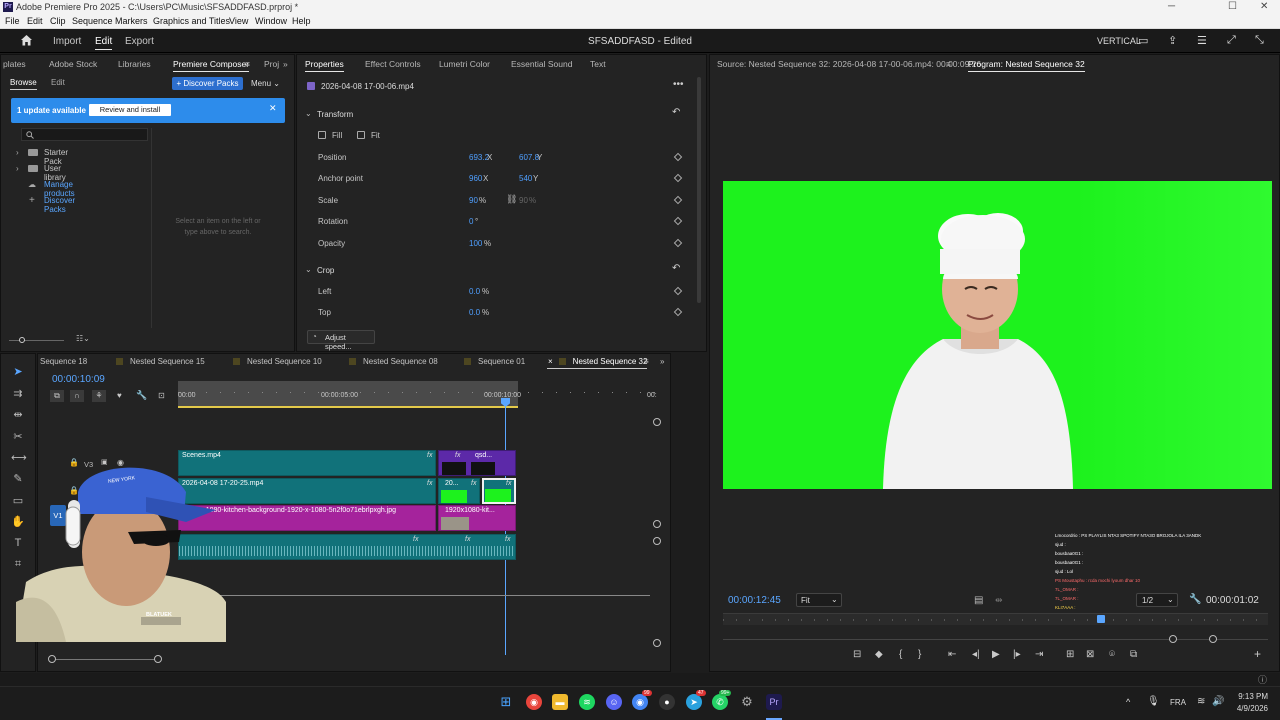  Describe the element at coordinates (676, 268) in the screenshot. I see `reset-icon: ↶` at that location.